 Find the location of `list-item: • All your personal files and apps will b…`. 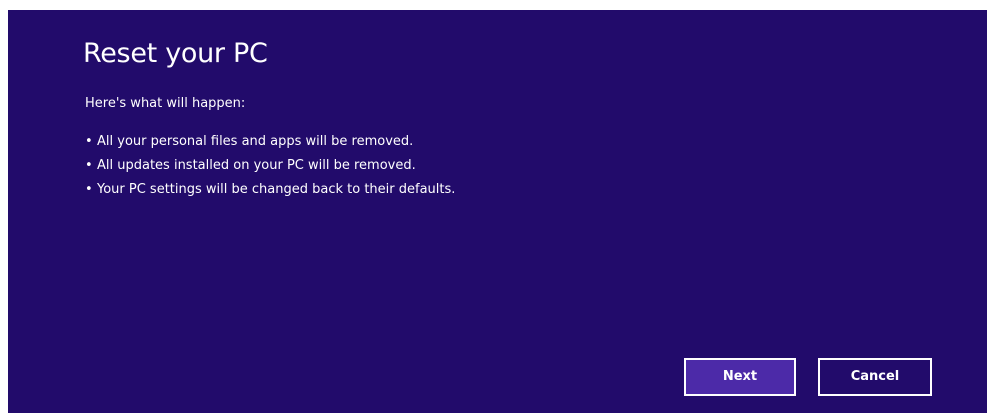

list-item: • All your personal files and apps will b… is located at coordinates (270, 142).